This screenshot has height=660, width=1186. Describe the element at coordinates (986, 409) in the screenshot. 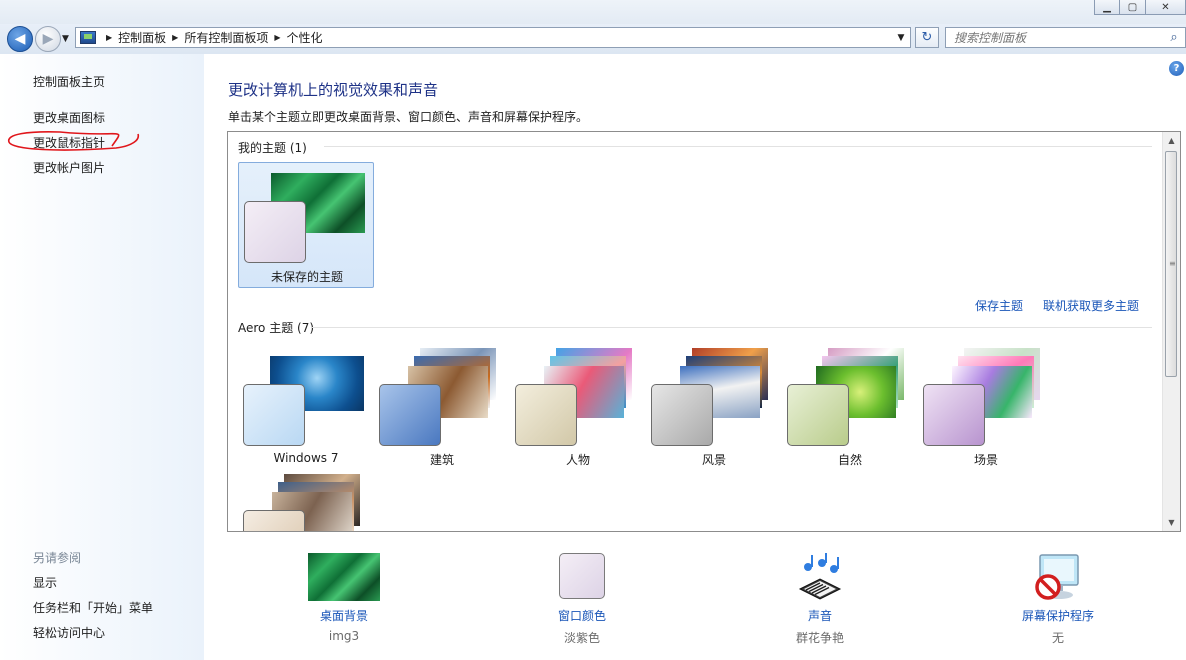

I see `theme-scenes: 场景` at that location.